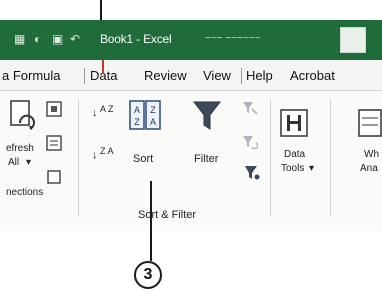  What do you see at coordinates (369, 168) in the screenshot?
I see `what-if-sublabel: Ana` at bounding box center [369, 168].